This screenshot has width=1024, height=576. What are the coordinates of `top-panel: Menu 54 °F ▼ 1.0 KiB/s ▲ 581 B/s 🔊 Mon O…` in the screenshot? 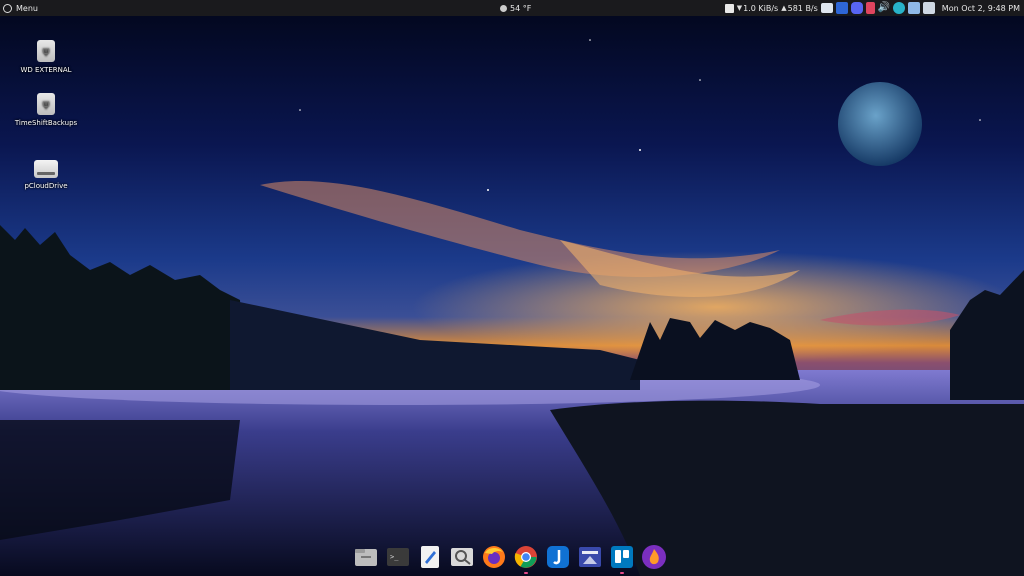 It's located at (512, 8).